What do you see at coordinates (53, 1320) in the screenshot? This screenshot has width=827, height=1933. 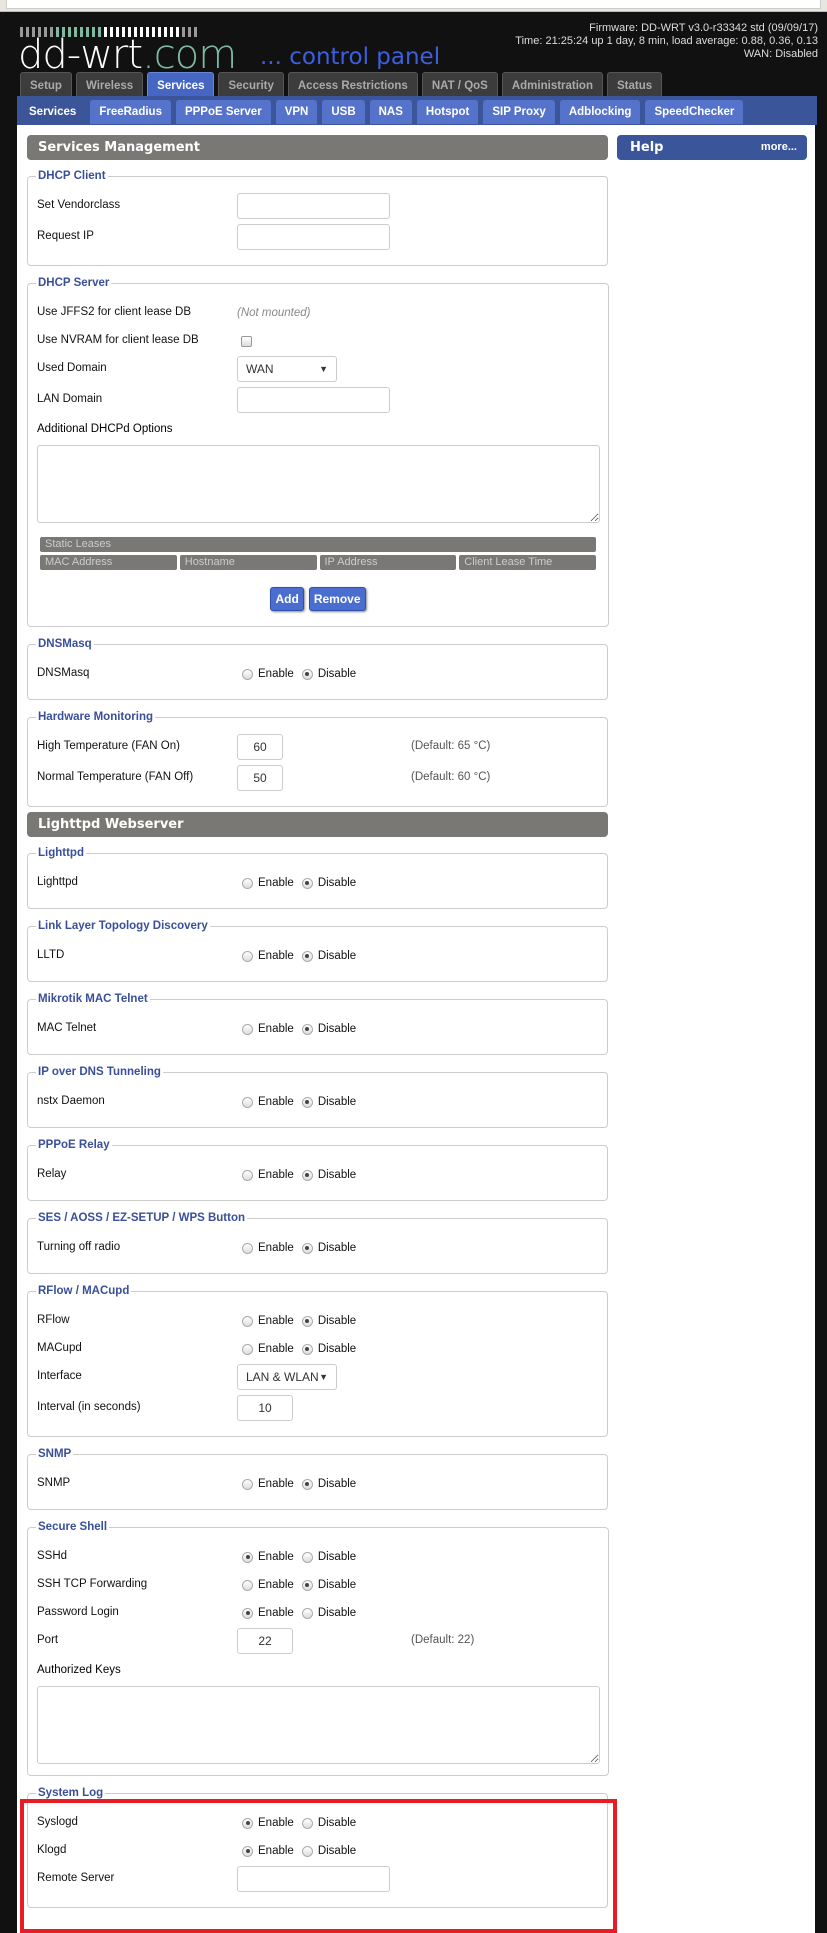 I see `field-label: RFlow` at bounding box center [53, 1320].